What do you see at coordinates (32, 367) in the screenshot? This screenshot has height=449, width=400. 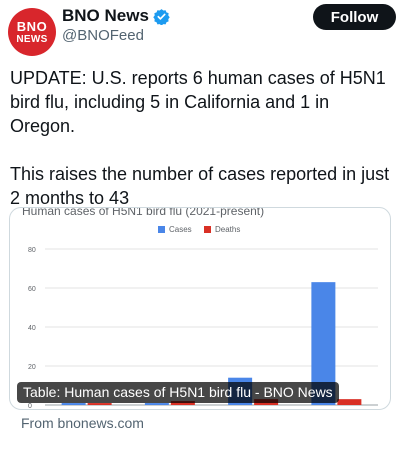 I see `y-tick-label: 20` at bounding box center [32, 367].